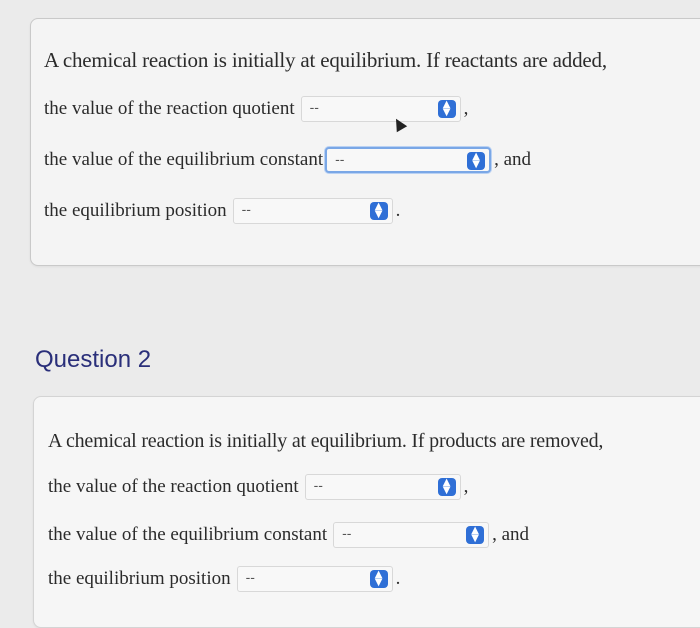  I want to click on q1-row-label: the equilibrium position, so click(135, 210).